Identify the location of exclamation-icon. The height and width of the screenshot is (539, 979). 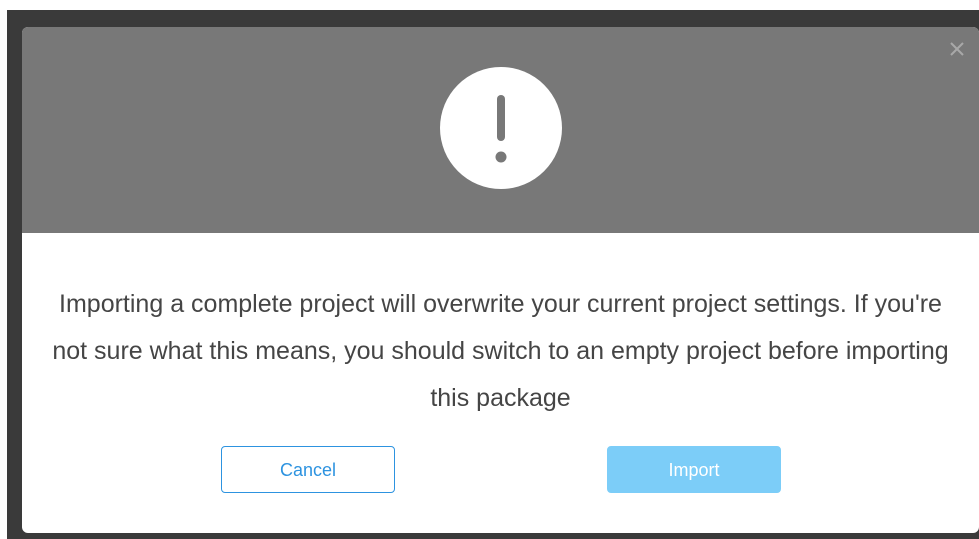
(501, 129).